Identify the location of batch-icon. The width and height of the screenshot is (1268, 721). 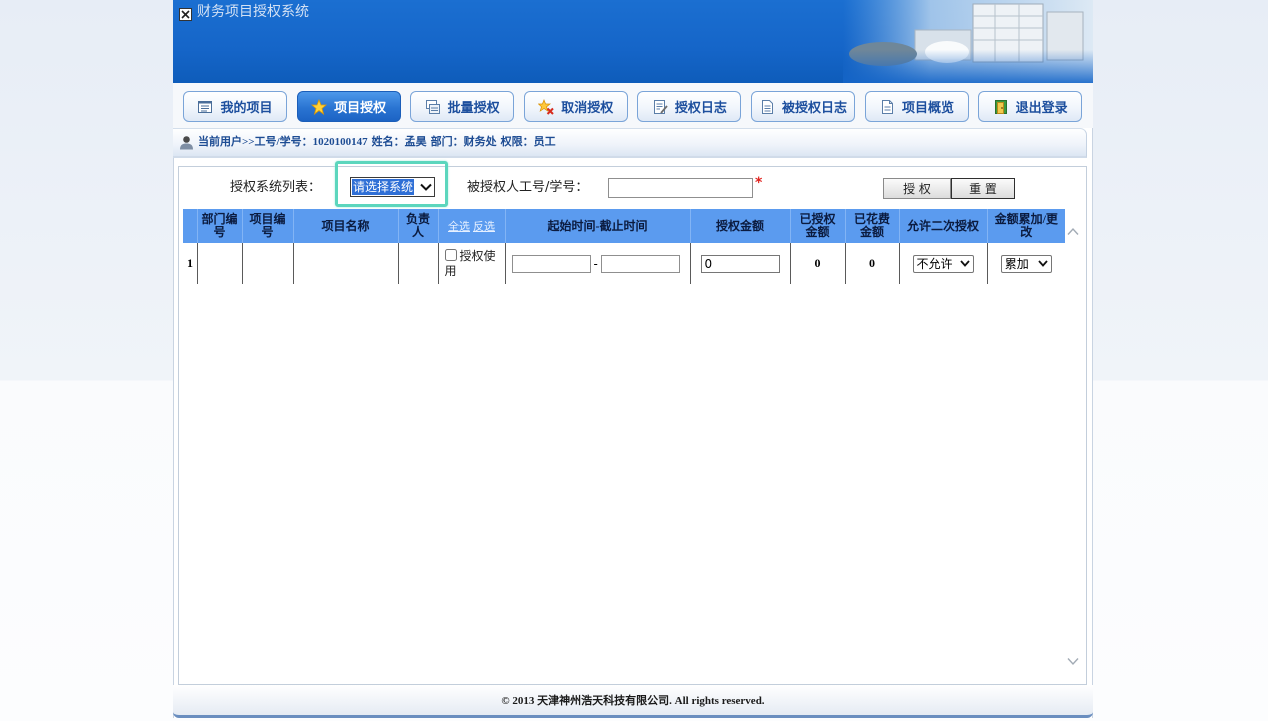
(433, 107).